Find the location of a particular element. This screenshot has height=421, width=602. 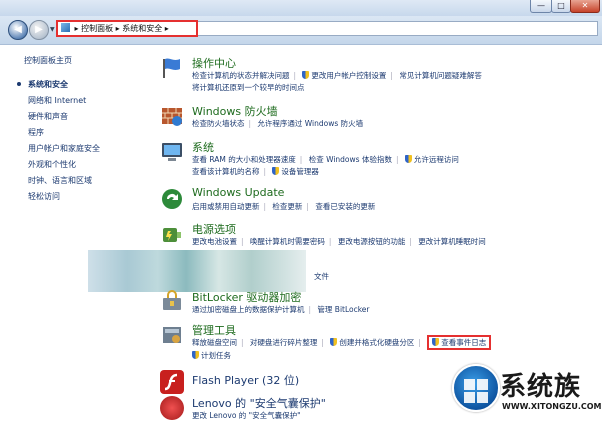

power-icon is located at coordinates (172, 234).